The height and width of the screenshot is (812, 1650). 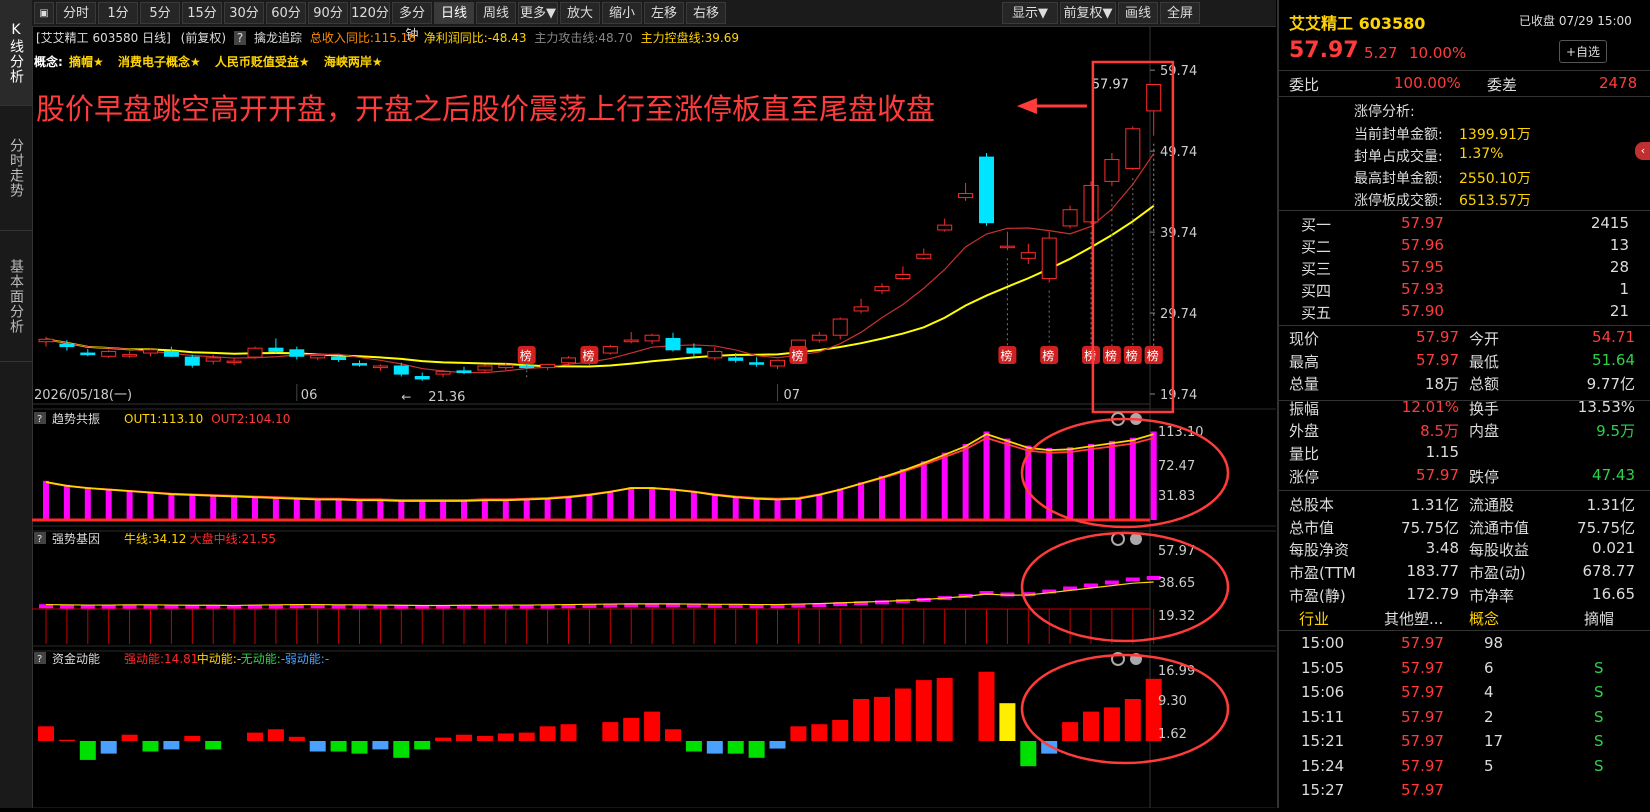 I want to click on toolbar-button: 120分, so click(x=370, y=13).